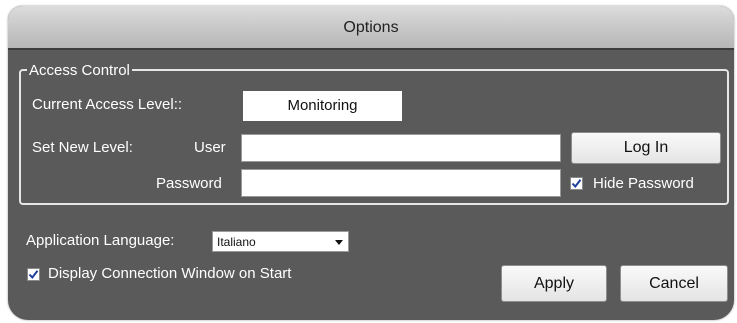 The image size is (737, 323). Describe the element at coordinates (170, 273) in the screenshot. I see `display-connection-label: Display Connection Window on Start` at that location.